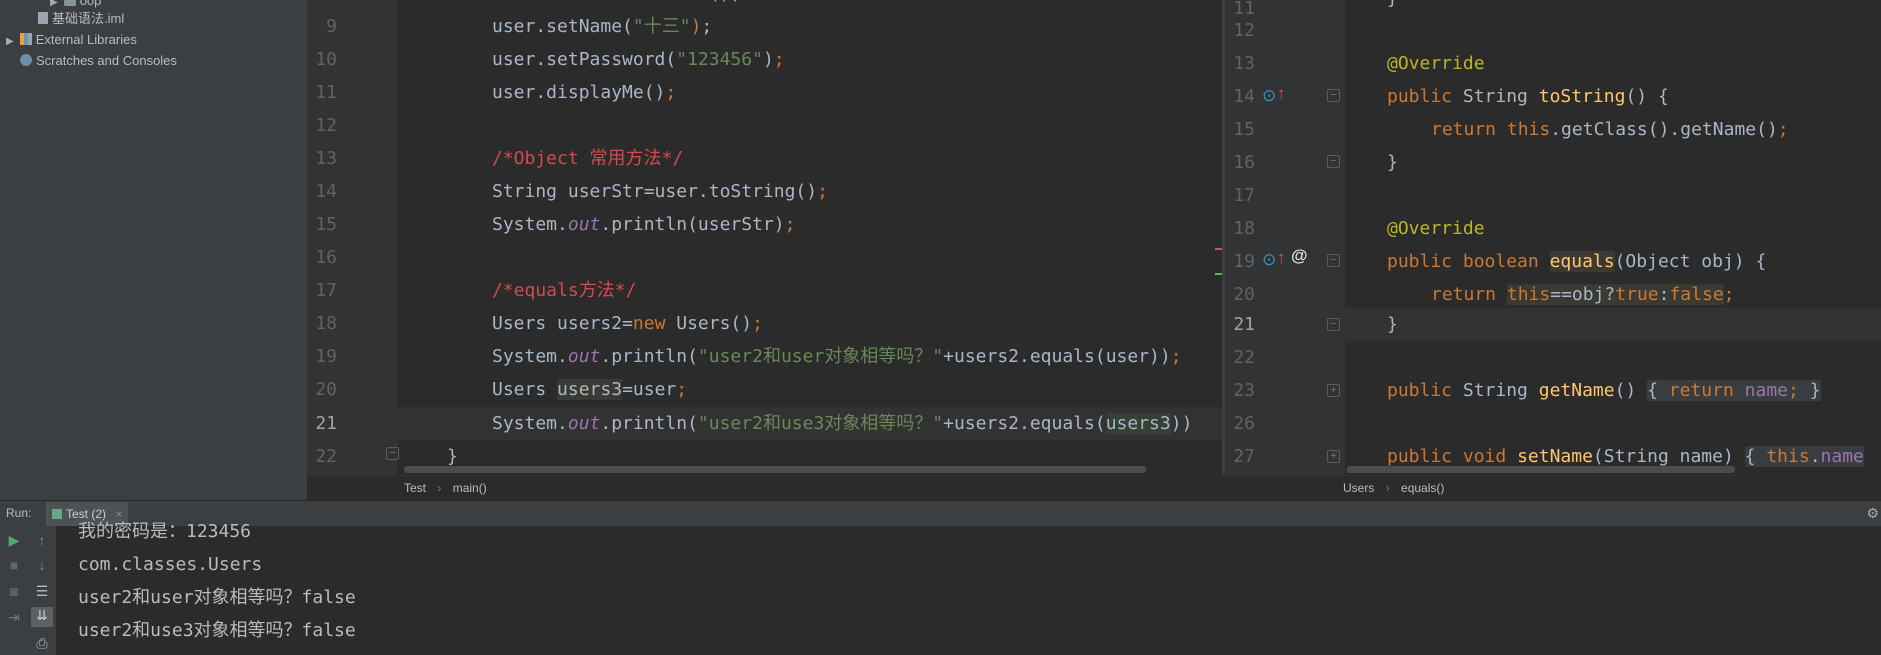 The height and width of the screenshot is (655, 1881). What do you see at coordinates (14, 540) in the screenshot?
I see `rerun-icon: ▶` at bounding box center [14, 540].